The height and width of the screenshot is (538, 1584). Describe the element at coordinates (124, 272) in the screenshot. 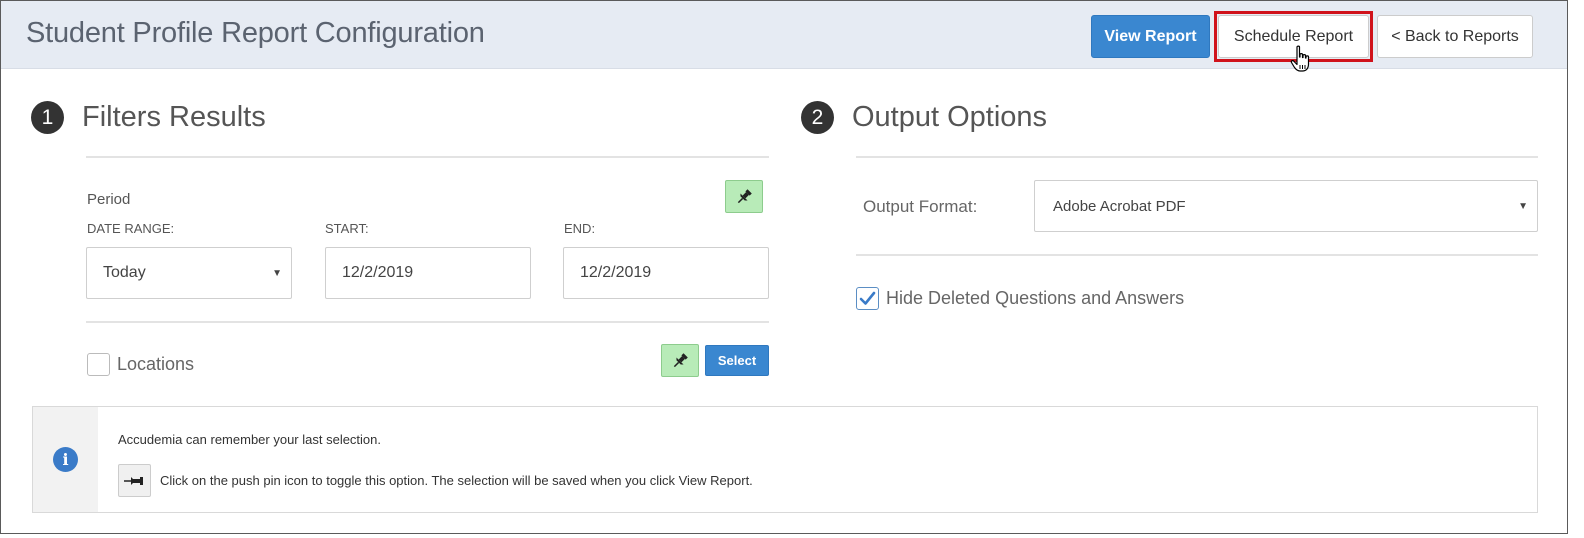

I see `date-range-value: Today` at that location.